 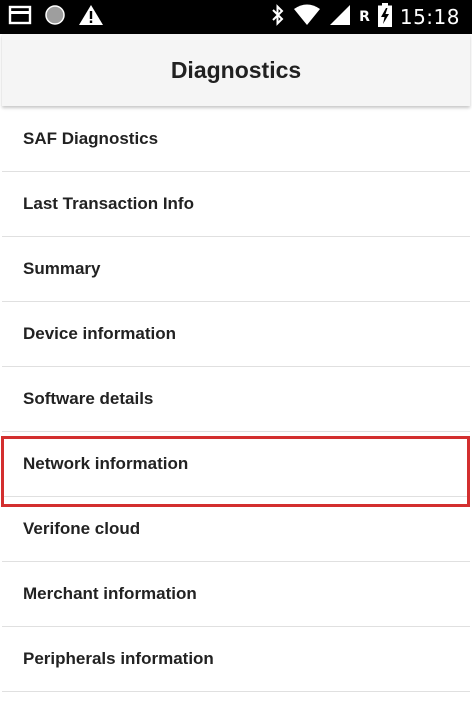 I want to click on warning-icon, so click(x=91, y=17).